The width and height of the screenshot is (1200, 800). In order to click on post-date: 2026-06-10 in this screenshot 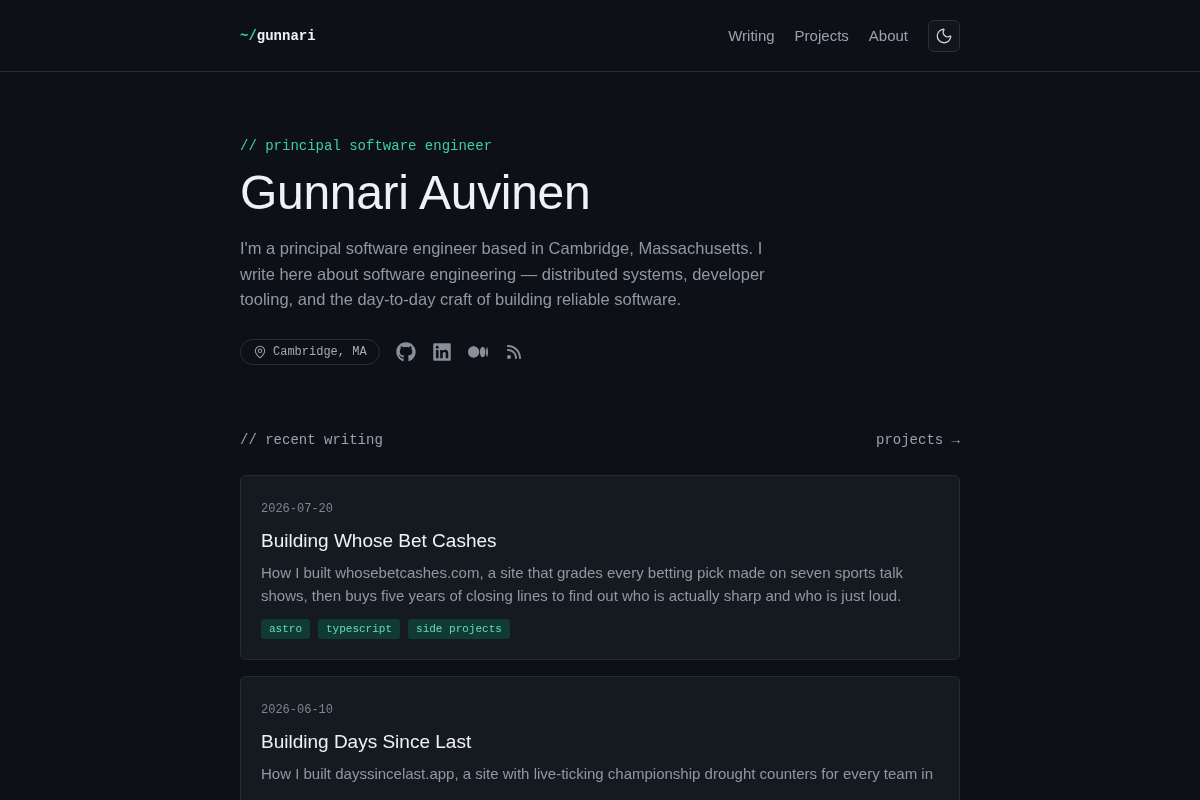, I will do `click(297, 710)`.